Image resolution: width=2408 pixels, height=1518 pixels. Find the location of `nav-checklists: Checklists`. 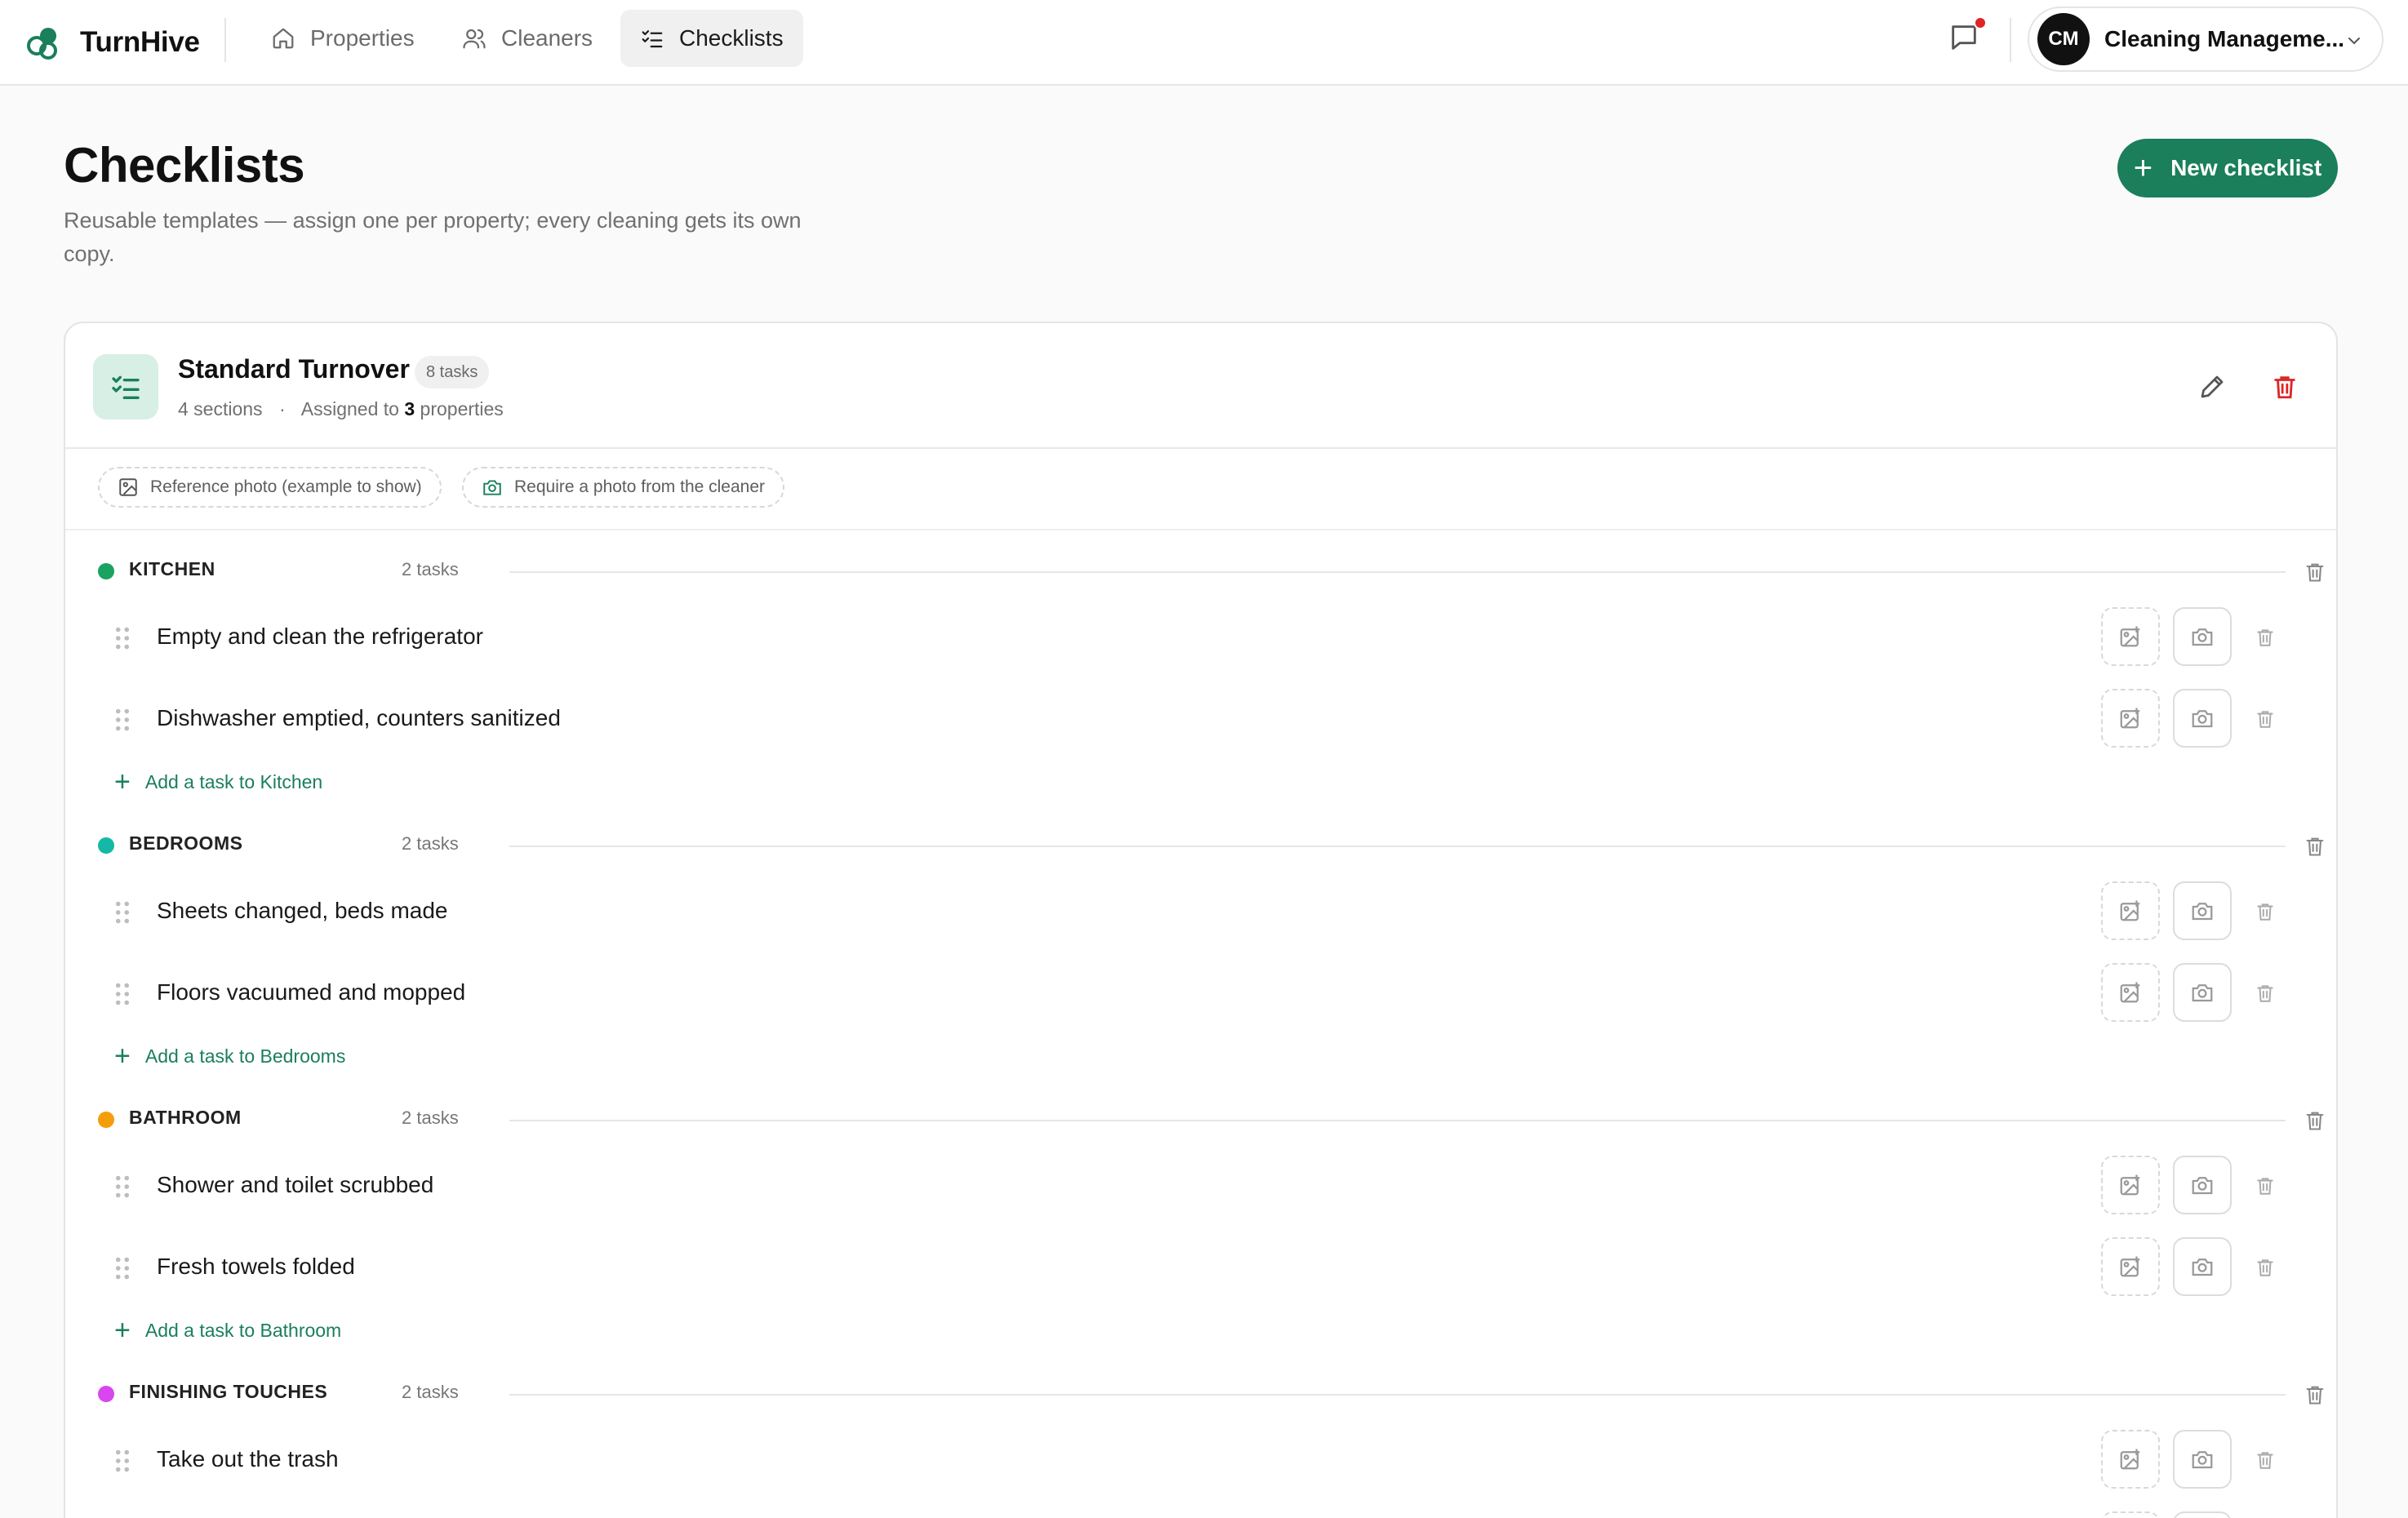

nav-checklists: Checklists is located at coordinates (711, 39).